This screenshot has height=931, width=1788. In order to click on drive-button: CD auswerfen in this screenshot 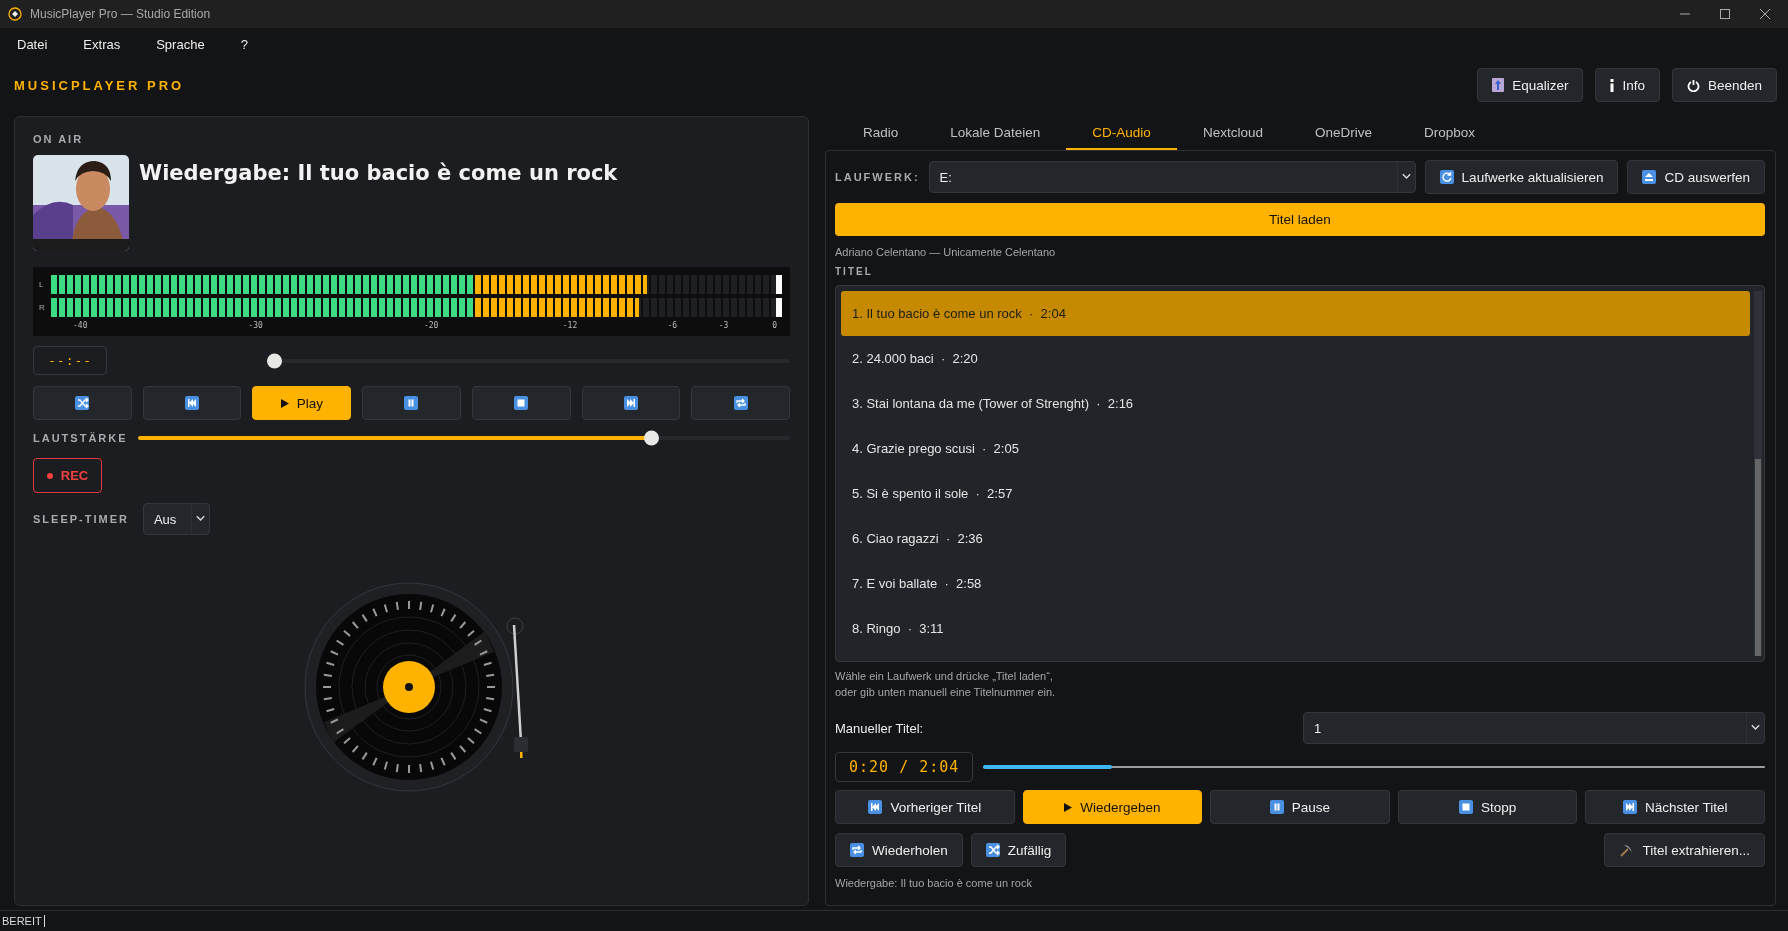, I will do `click(1696, 177)`.